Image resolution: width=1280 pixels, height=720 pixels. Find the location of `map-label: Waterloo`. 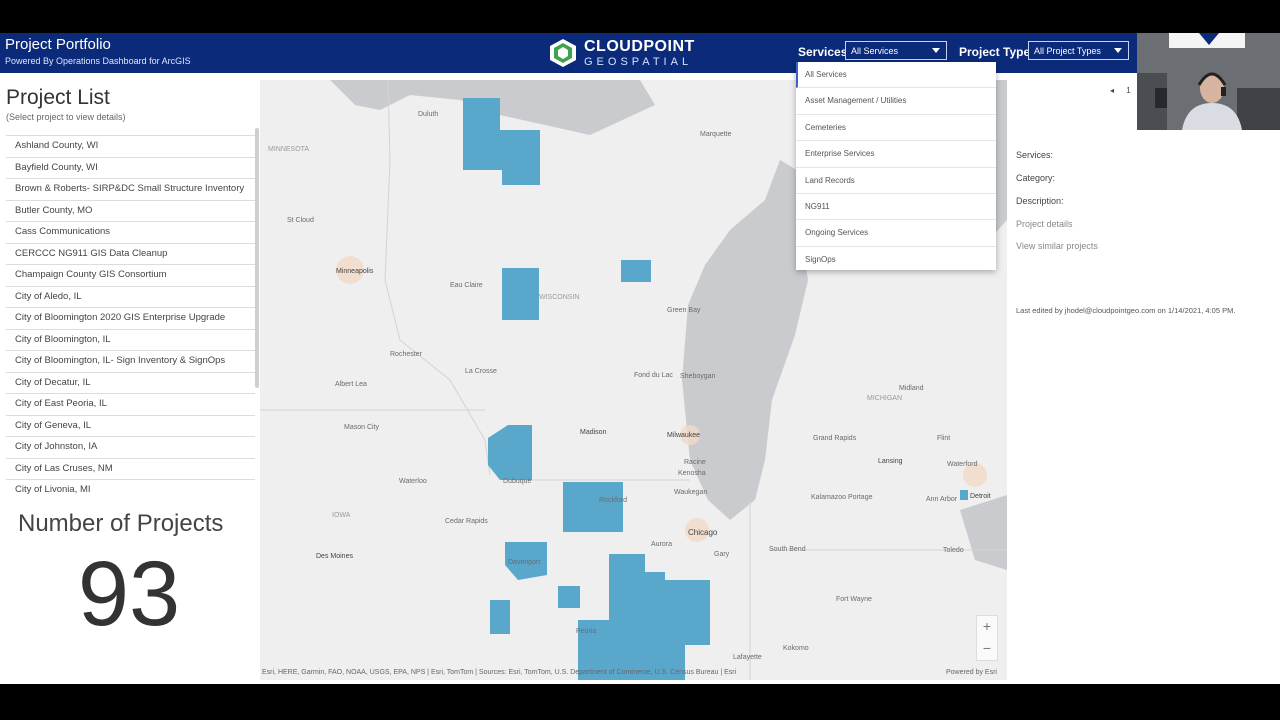

map-label: Waterloo is located at coordinates (413, 481).